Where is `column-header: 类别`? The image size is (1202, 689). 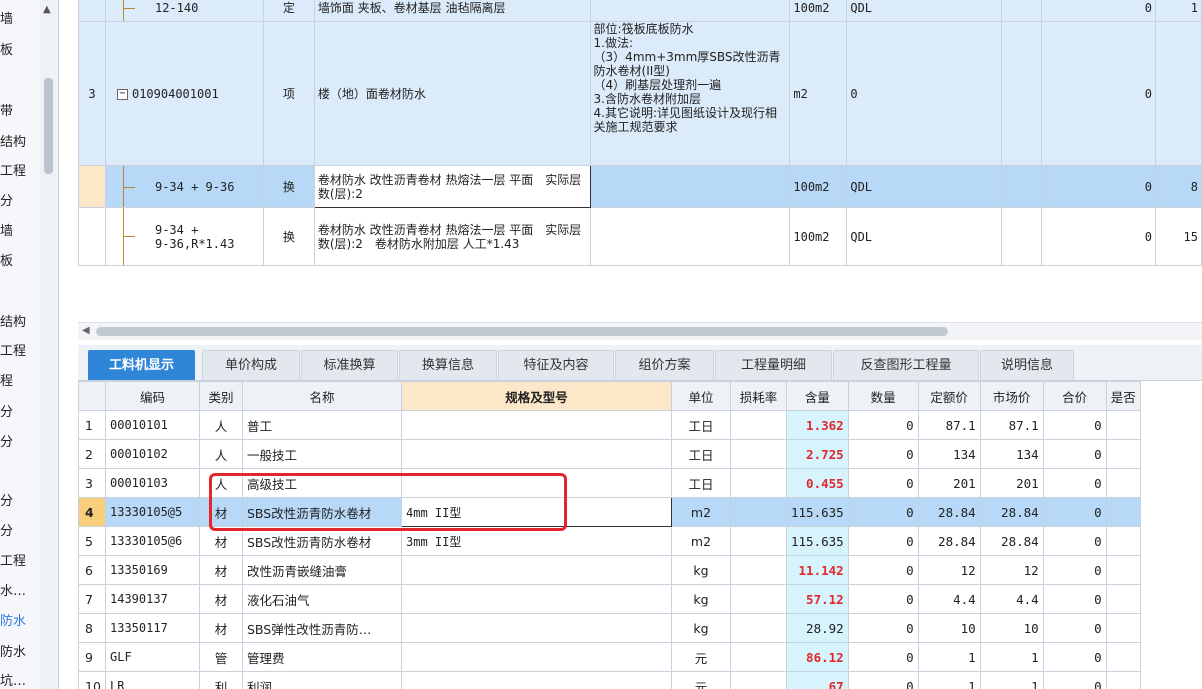
column-header: 类别 is located at coordinates (221, 396).